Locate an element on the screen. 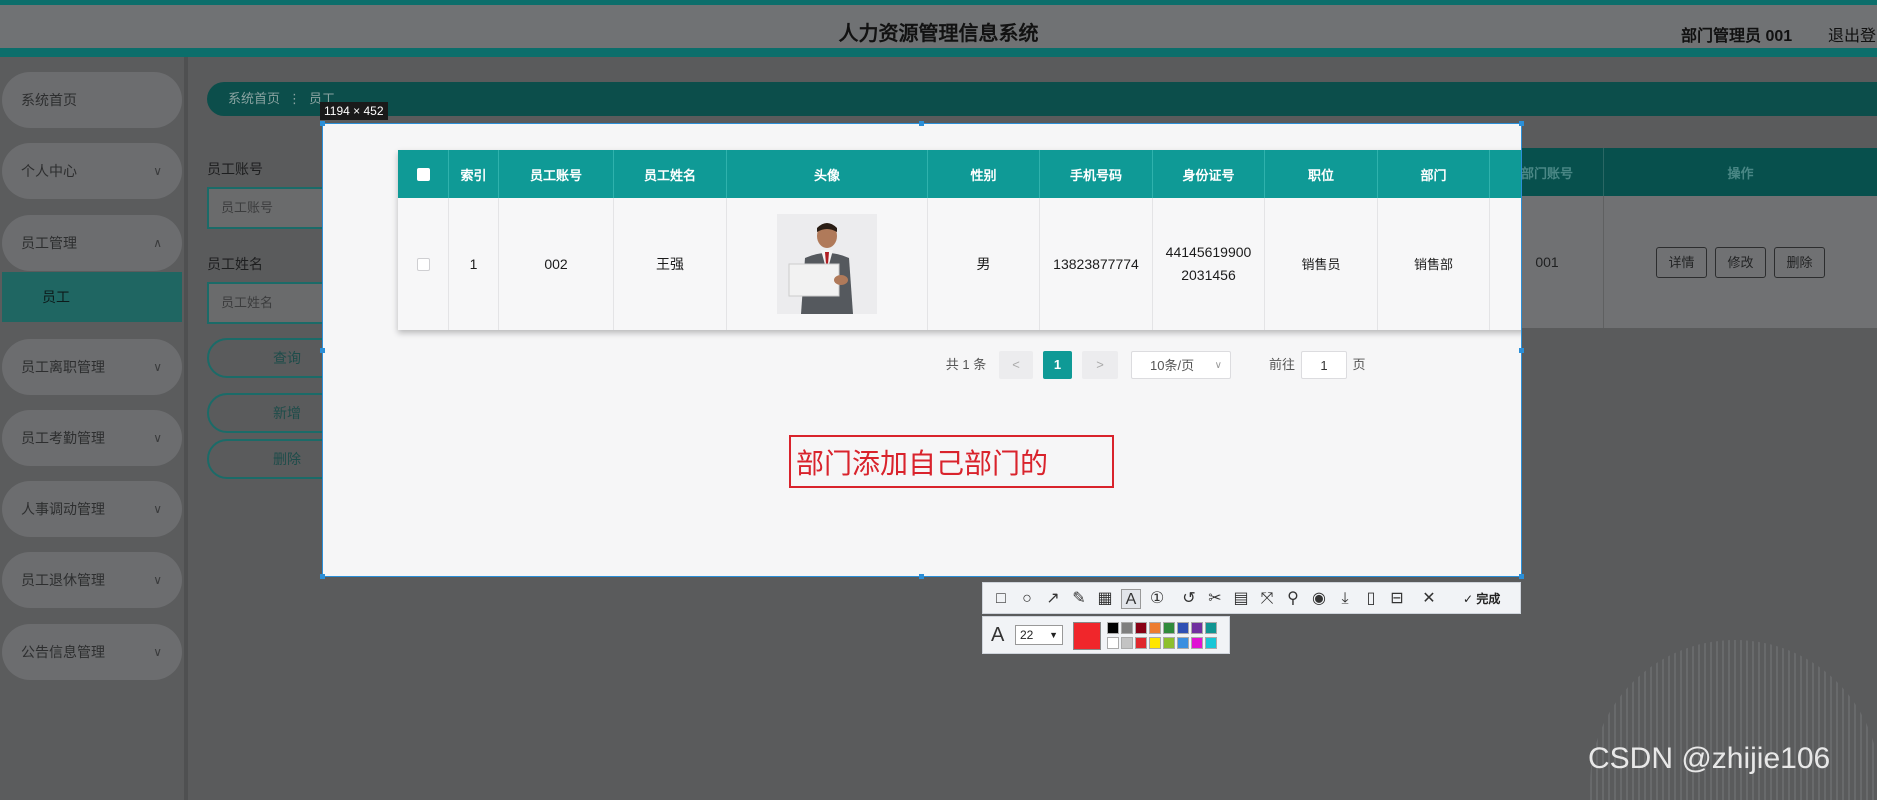  td-index: 1 is located at coordinates (473, 264).